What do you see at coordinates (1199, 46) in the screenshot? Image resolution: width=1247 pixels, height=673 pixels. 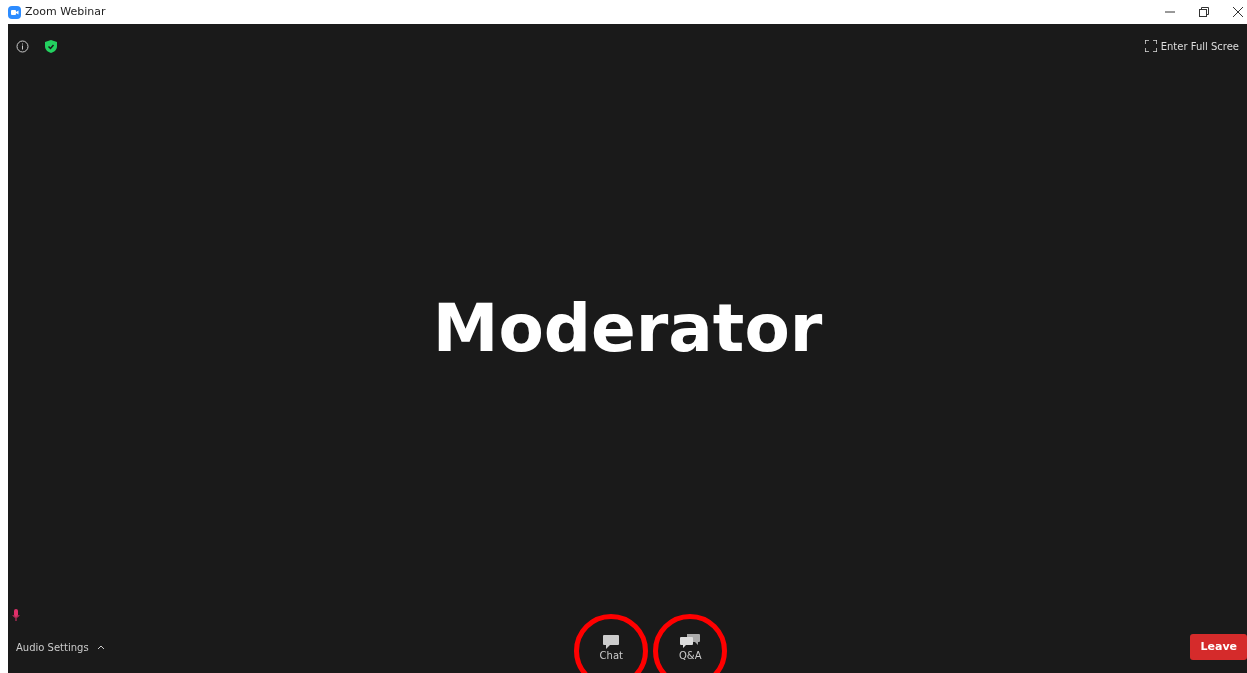 I see `full-screen-link: Enter Full Scree` at bounding box center [1199, 46].